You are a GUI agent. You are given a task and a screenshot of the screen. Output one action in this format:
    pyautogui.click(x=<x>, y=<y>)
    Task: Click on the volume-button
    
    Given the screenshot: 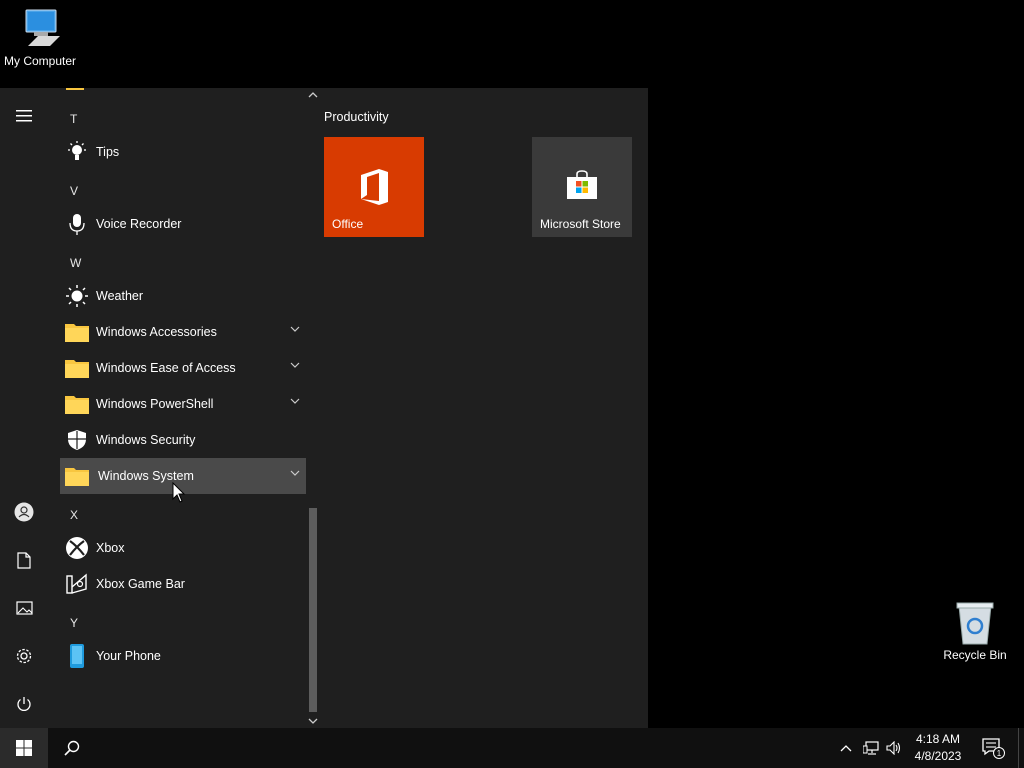 What is the action you would take?
    pyautogui.click(x=894, y=748)
    